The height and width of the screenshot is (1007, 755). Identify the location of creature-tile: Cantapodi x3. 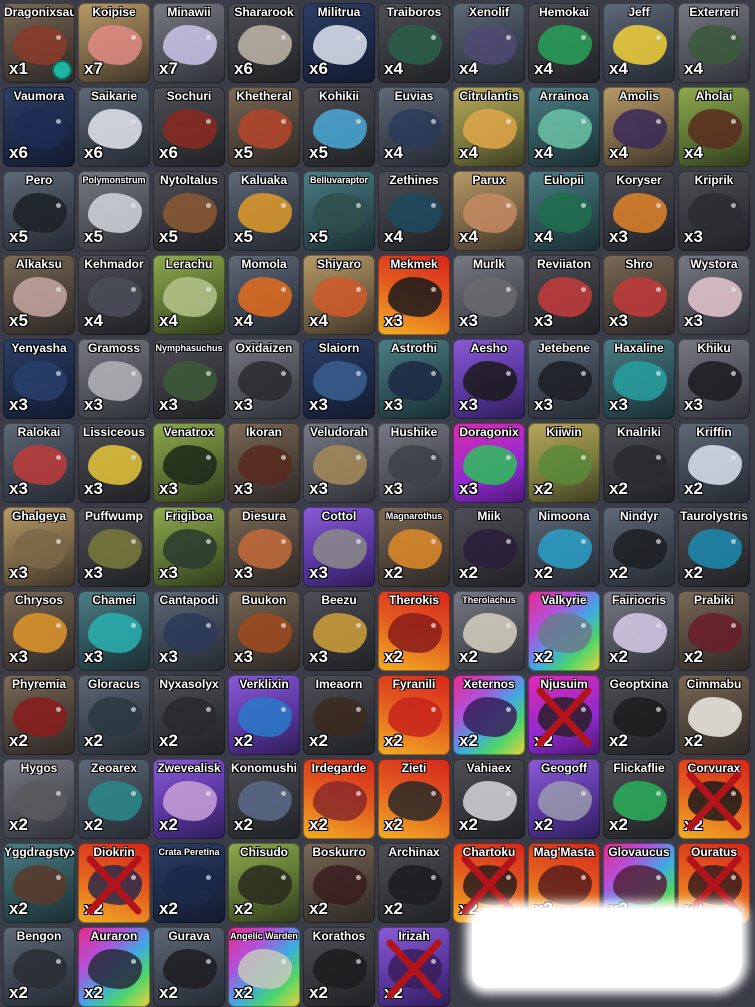
(189, 631).